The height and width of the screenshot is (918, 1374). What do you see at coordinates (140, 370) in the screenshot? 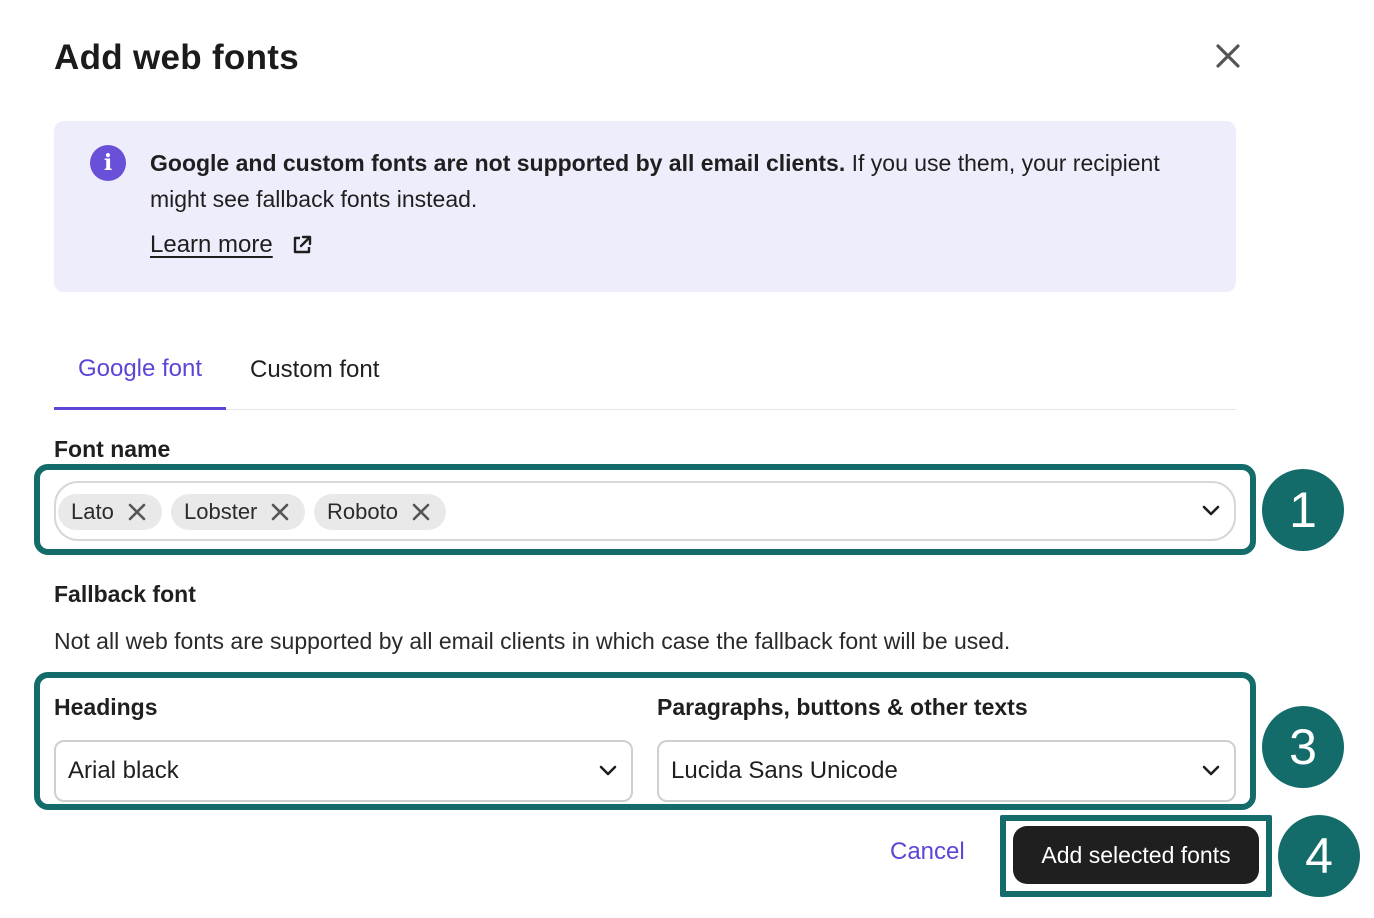
I see `tab-google-font: Google font` at bounding box center [140, 370].